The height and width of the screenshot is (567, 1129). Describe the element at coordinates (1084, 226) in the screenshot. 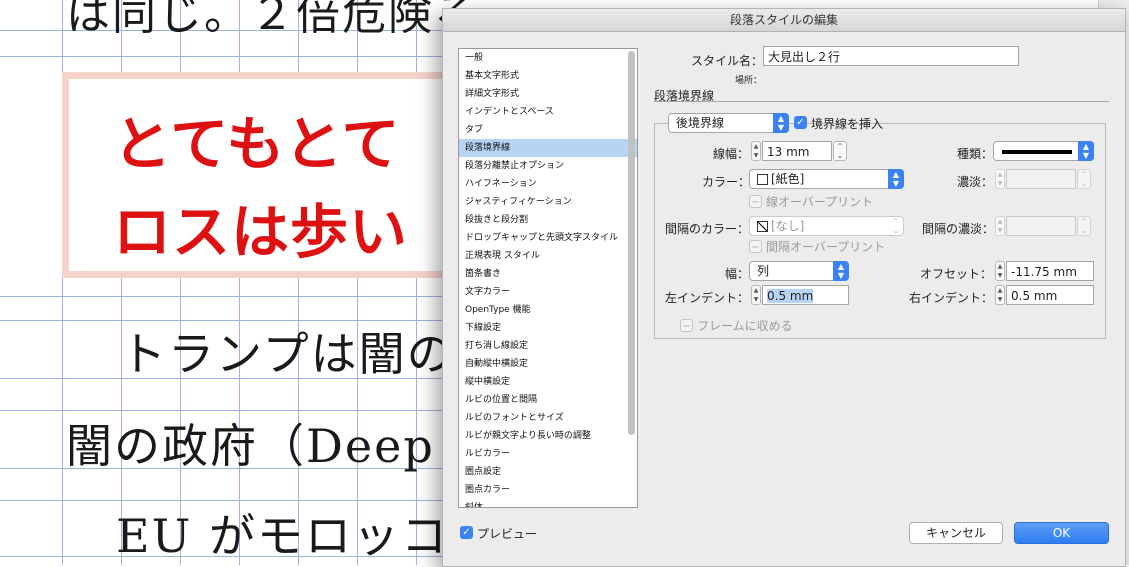

I see `gap-tint-dropdown-icon: ⌃ ⌄` at that location.